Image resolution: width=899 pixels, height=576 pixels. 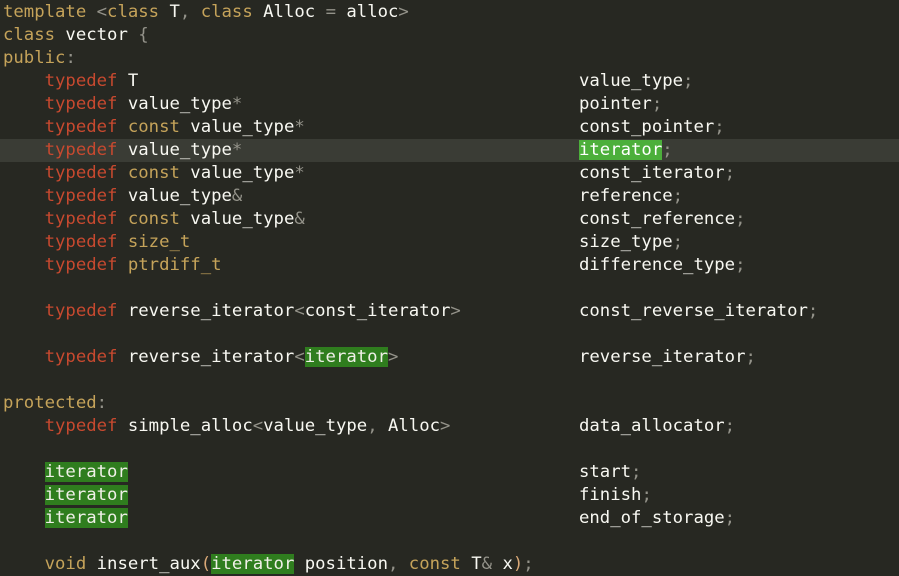 What do you see at coordinates (605, 472) in the screenshot?
I see `code-token: start` at bounding box center [605, 472].